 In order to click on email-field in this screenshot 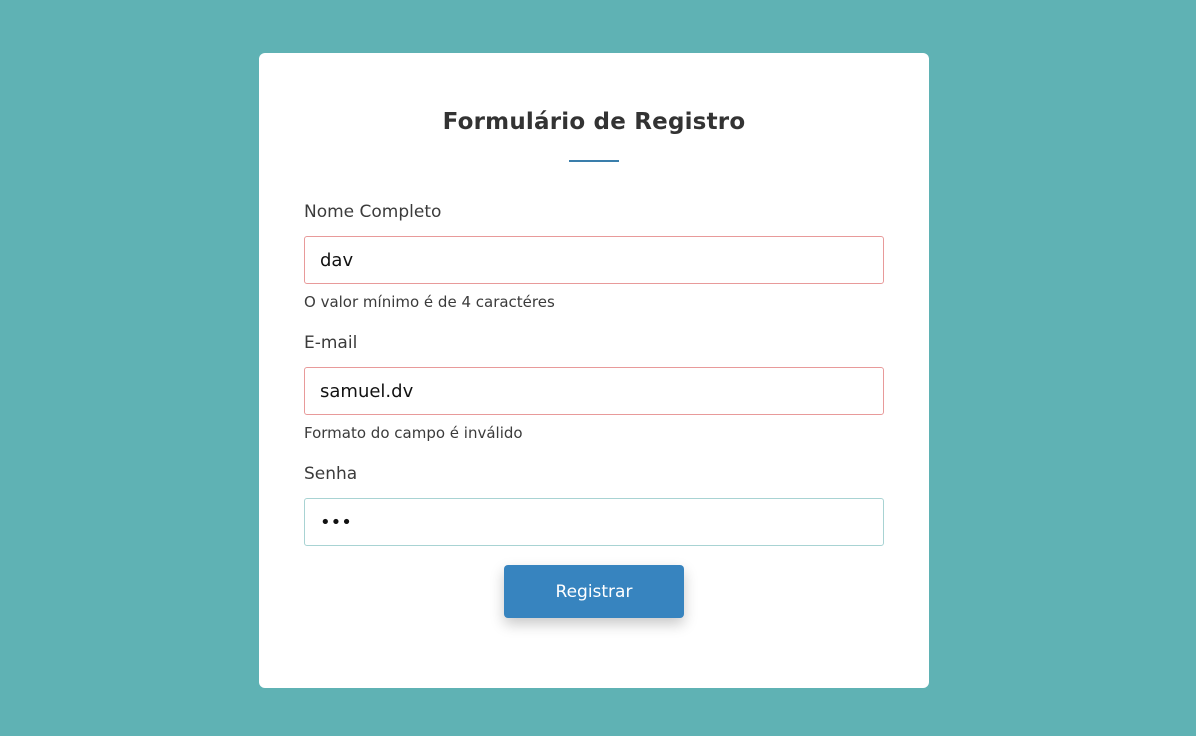, I will do `click(594, 391)`.